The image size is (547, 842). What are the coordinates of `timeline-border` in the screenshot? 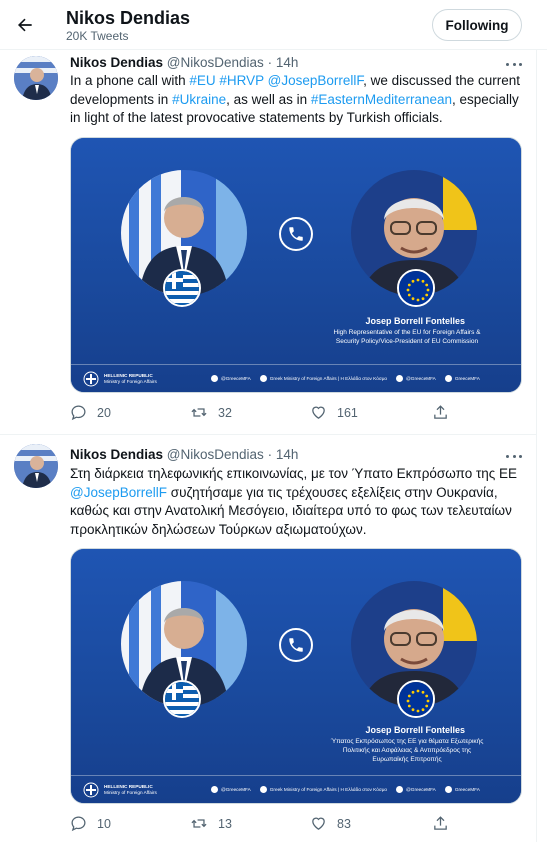 It's located at (536, 421).